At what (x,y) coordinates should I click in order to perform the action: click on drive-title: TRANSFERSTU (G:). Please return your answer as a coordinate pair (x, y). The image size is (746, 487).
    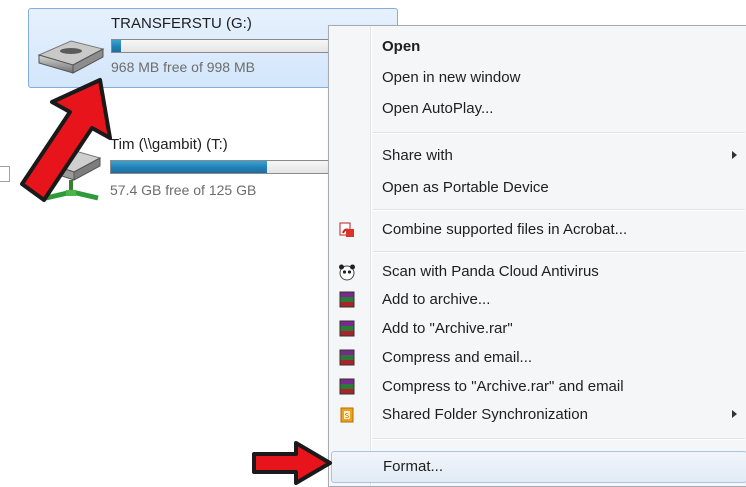
    Looking at the image, I should click on (181, 23).